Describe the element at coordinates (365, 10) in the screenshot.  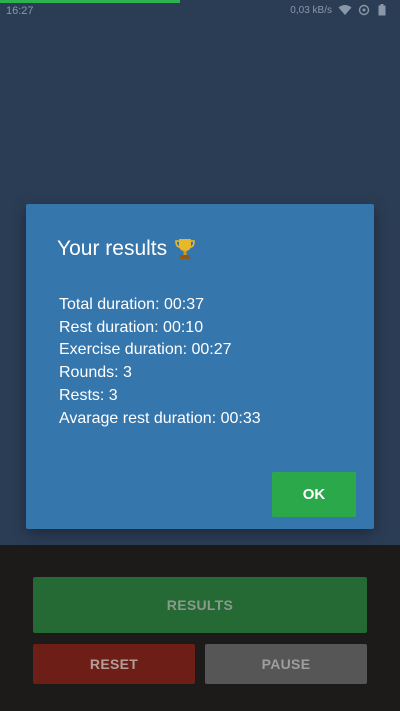
I see `sync-icon` at that location.